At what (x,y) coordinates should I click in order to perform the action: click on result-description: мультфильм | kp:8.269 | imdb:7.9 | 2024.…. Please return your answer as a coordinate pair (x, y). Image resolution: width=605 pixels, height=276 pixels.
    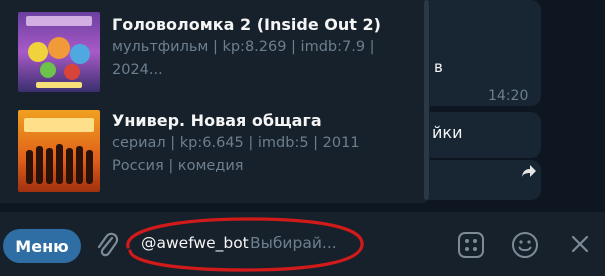
    Looking at the image, I should click on (243, 58).